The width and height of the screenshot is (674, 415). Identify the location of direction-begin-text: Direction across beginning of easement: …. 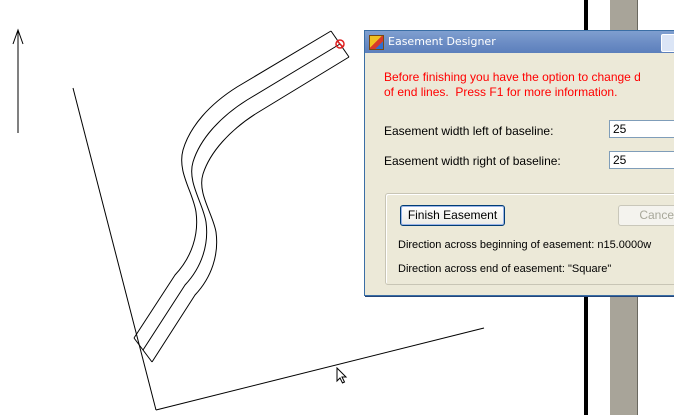
(525, 245).